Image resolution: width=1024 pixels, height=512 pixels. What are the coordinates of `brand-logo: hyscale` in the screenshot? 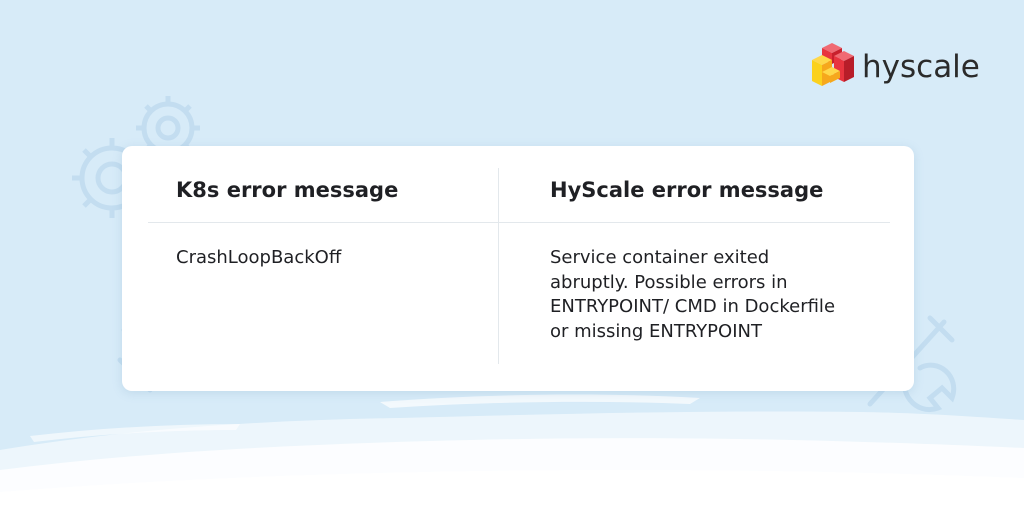 It's located at (895, 67).